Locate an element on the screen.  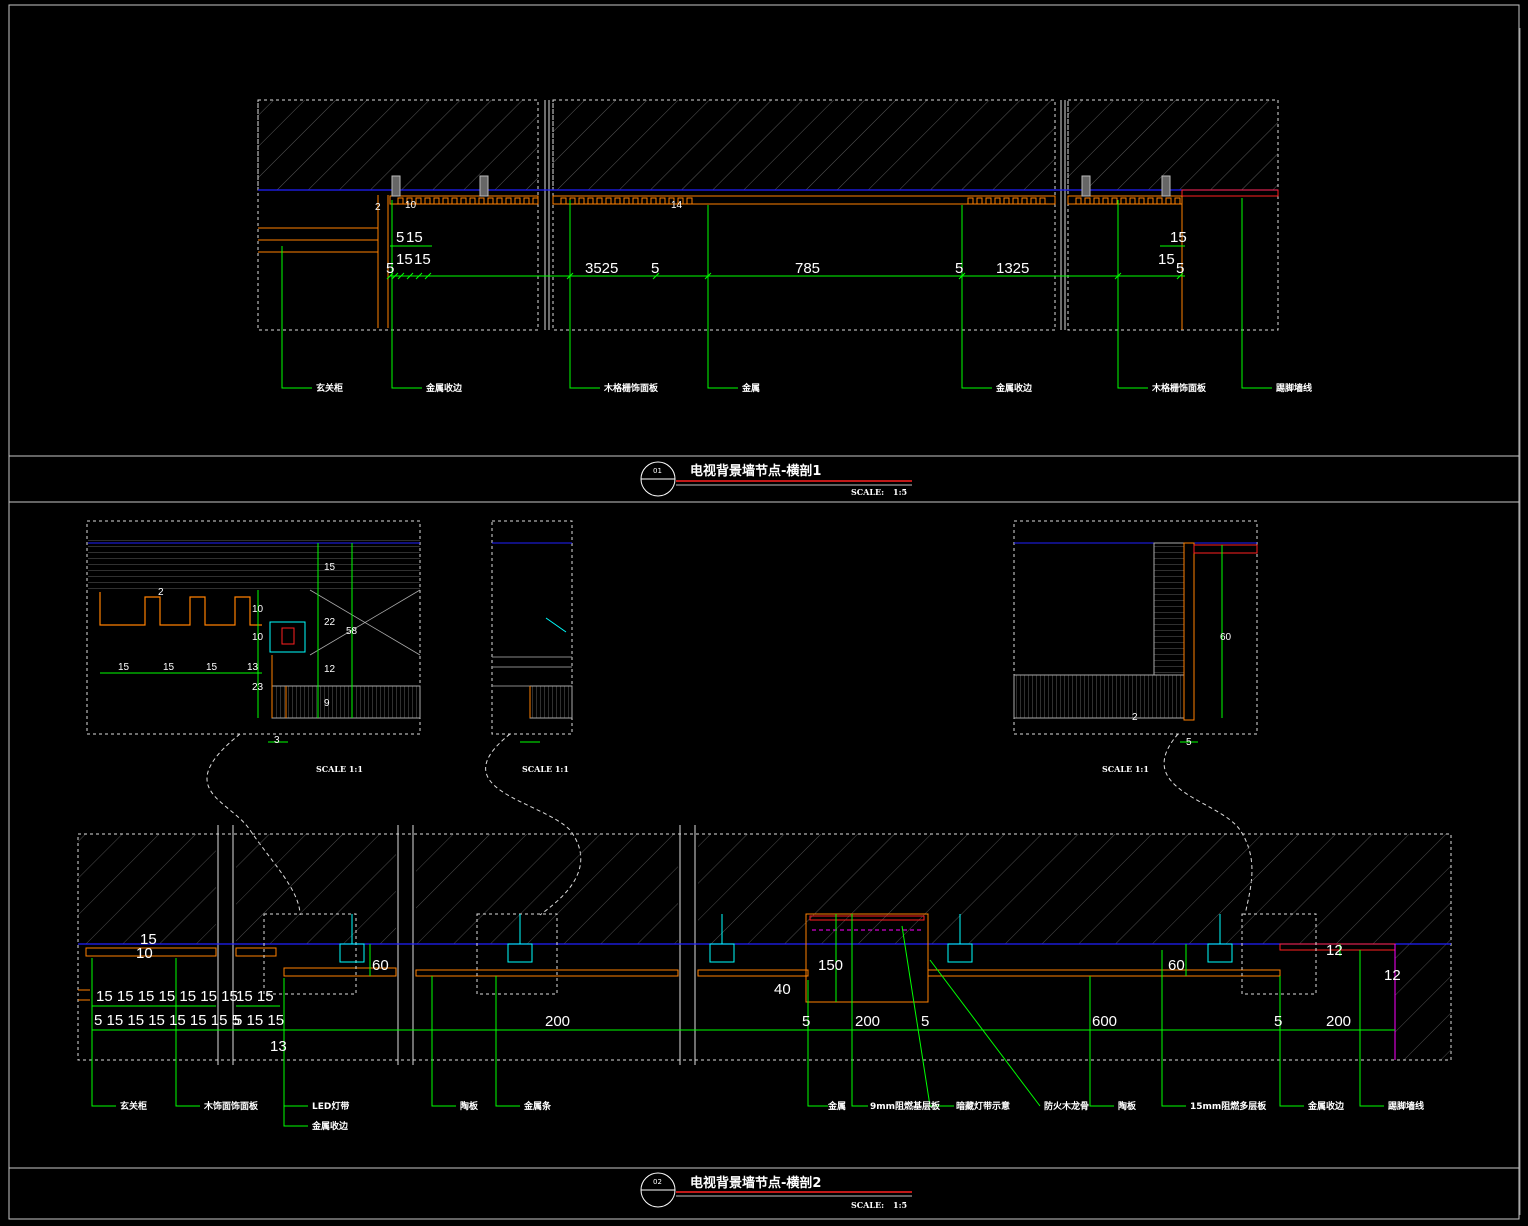
dim-text: 600 is located at coordinates (1104, 1021).